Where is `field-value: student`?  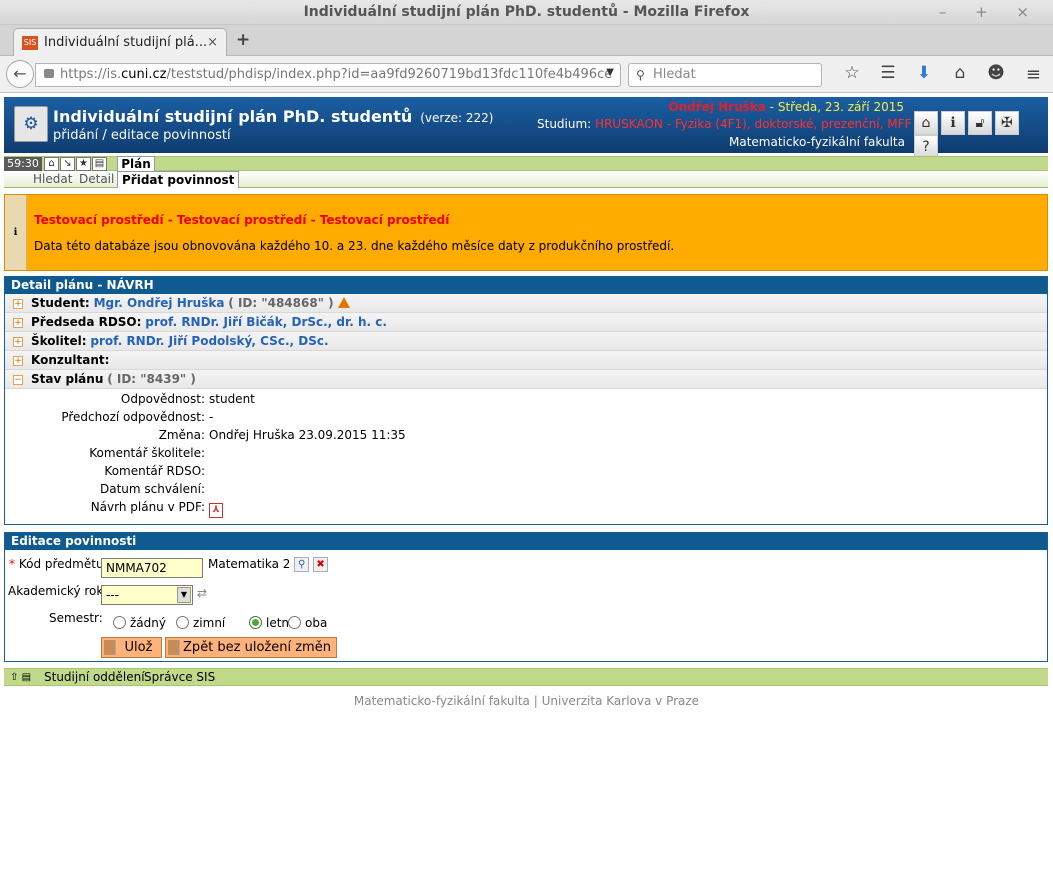 field-value: student is located at coordinates (232, 399).